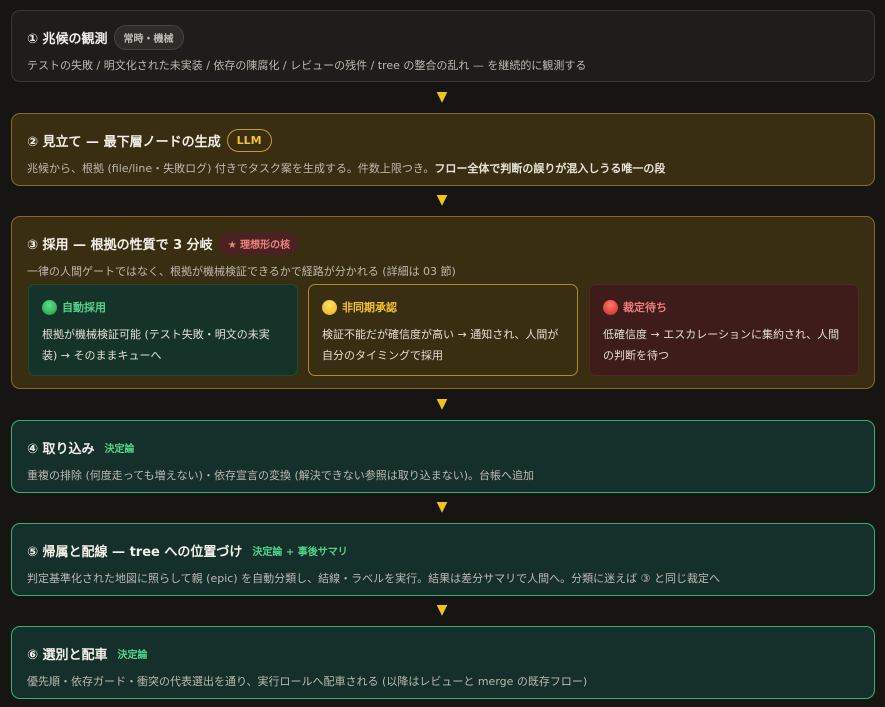 The height and width of the screenshot is (707, 885). What do you see at coordinates (329, 307) in the screenshot?
I see `yellow-circle-icon` at bounding box center [329, 307].